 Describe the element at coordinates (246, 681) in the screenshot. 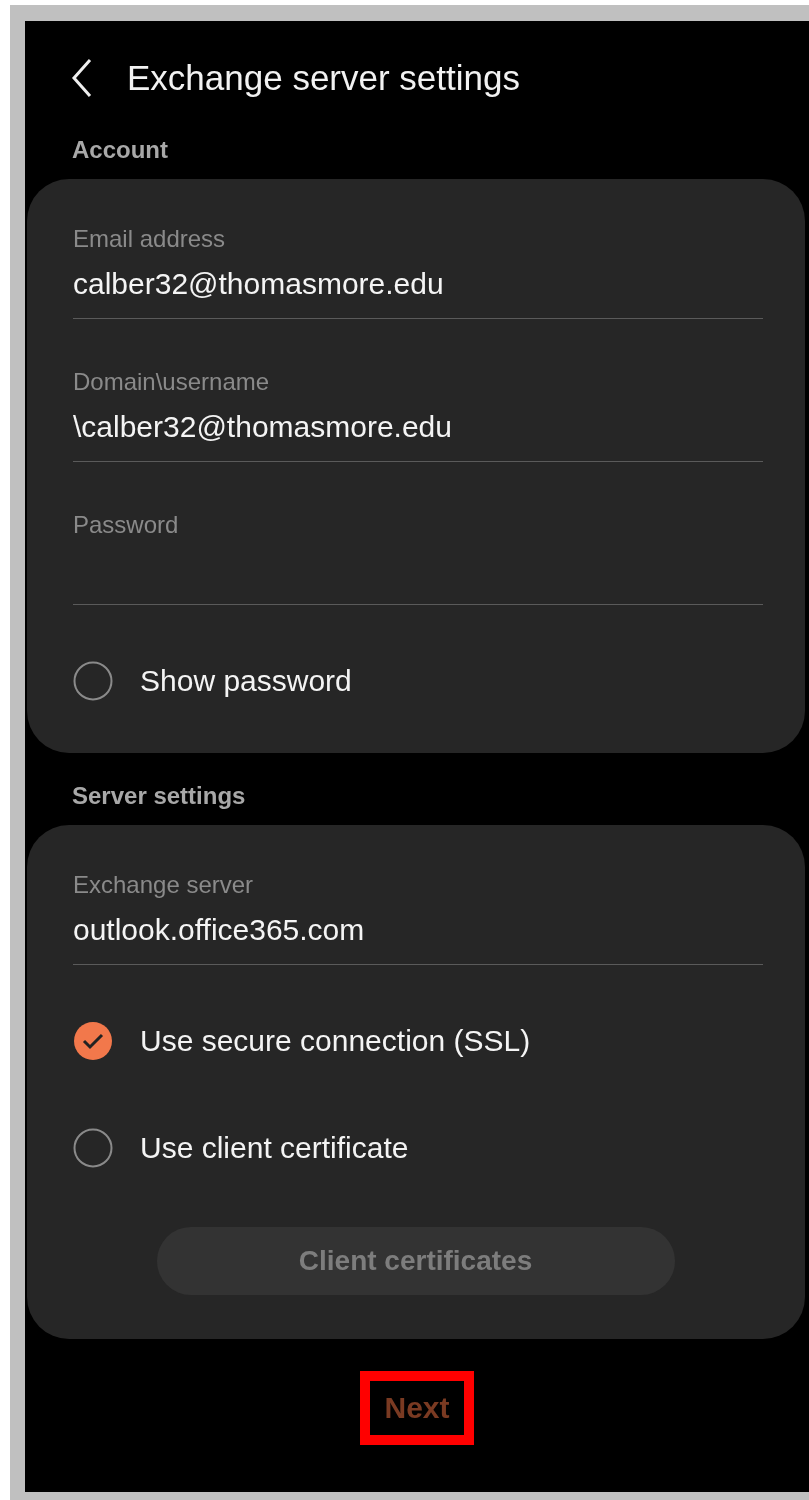

I see `checkbox-label: Show password` at that location.